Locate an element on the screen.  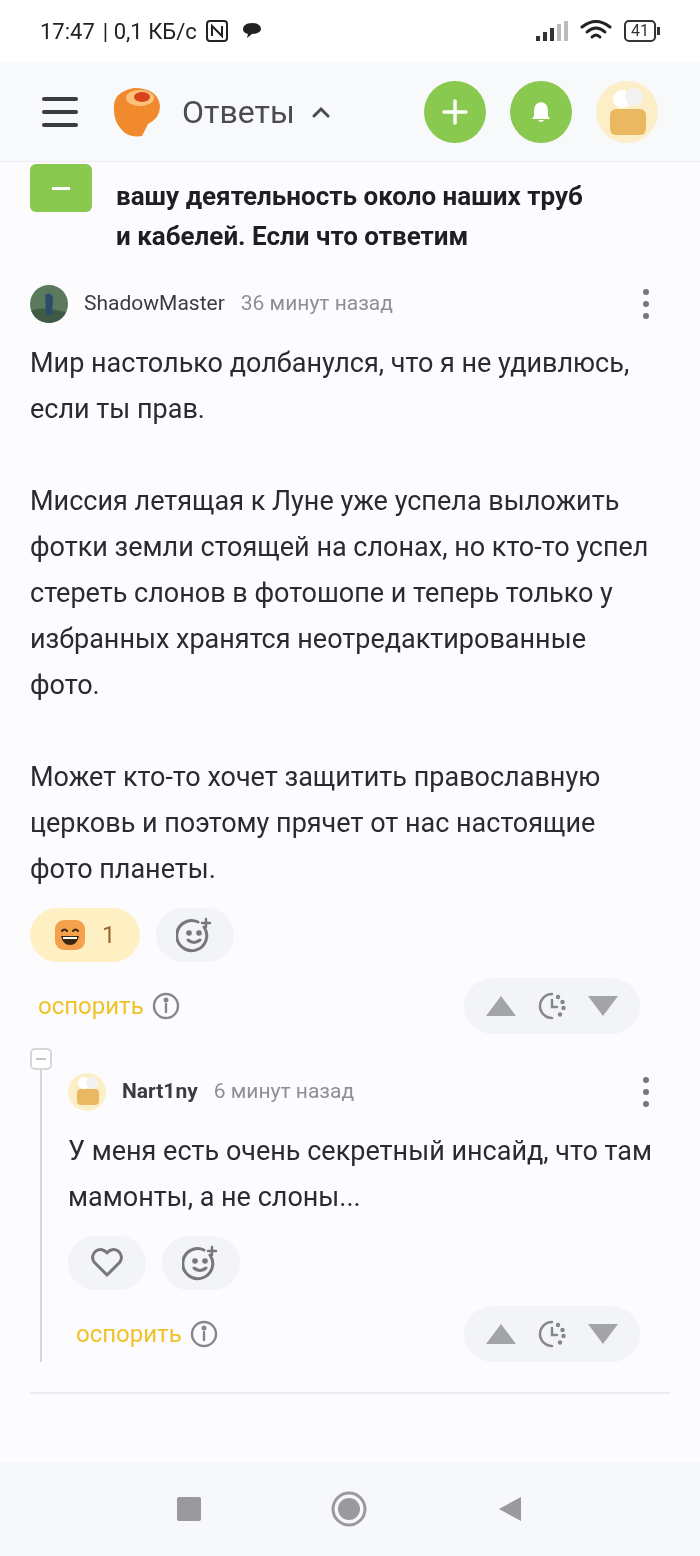
comment-time: 6 минут назад is located at coordinates (284, 1092).